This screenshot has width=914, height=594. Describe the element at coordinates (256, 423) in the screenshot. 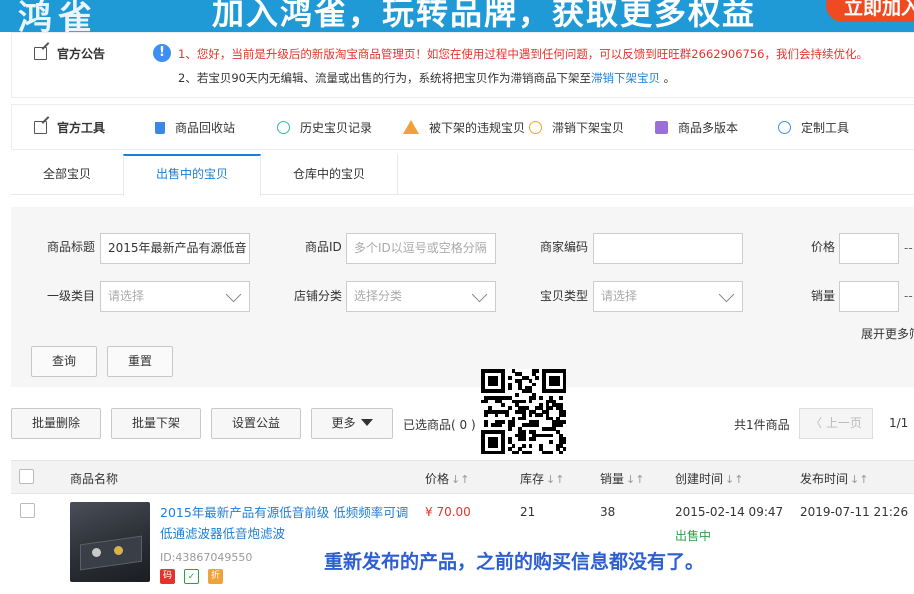

I see `set-charity-button: 设置公益` at that location.